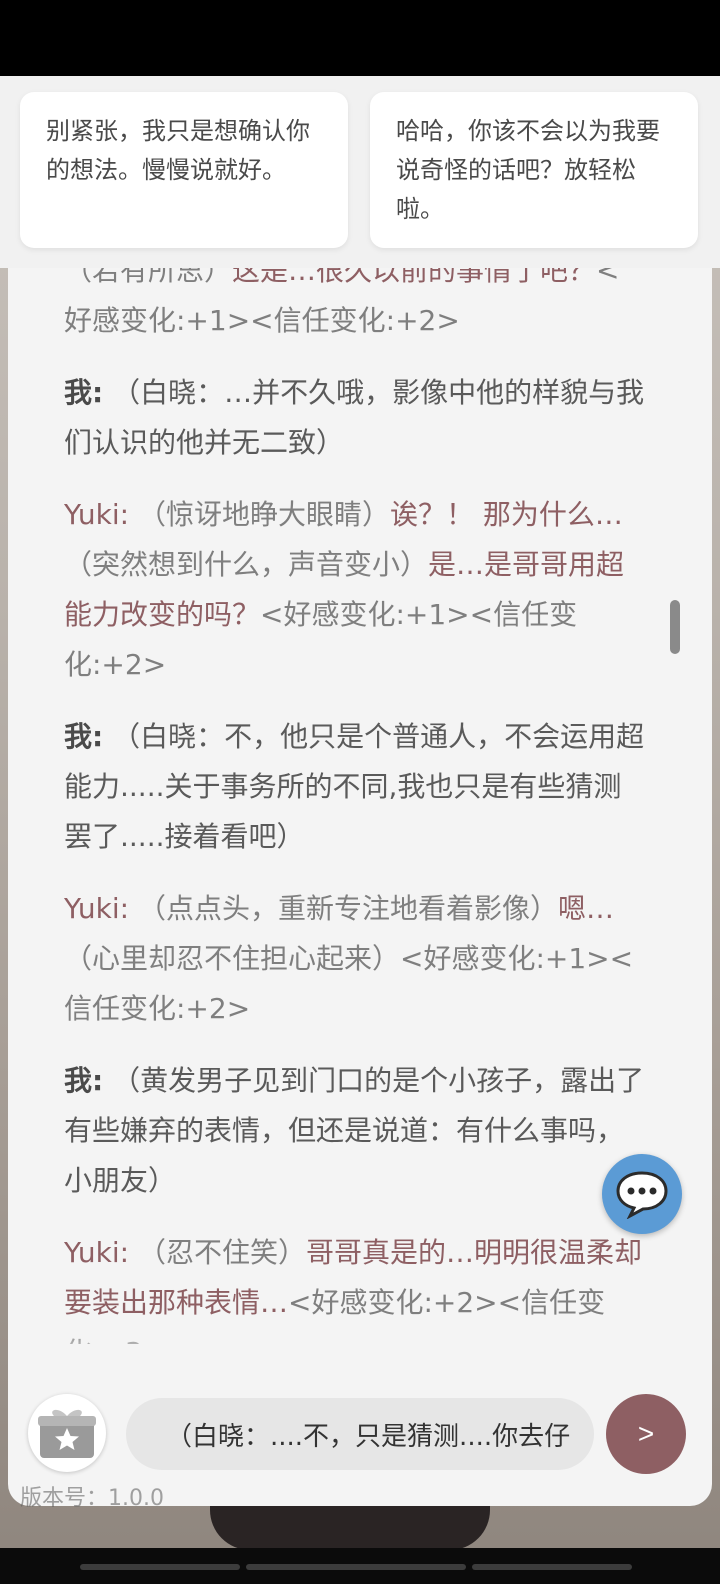 The height and width of the screenshot is (1584, 720). I want to click on suggestion-card-1: 别紧张，我只是想确认你的想法。慢慢说就好。, so click(184, 170).